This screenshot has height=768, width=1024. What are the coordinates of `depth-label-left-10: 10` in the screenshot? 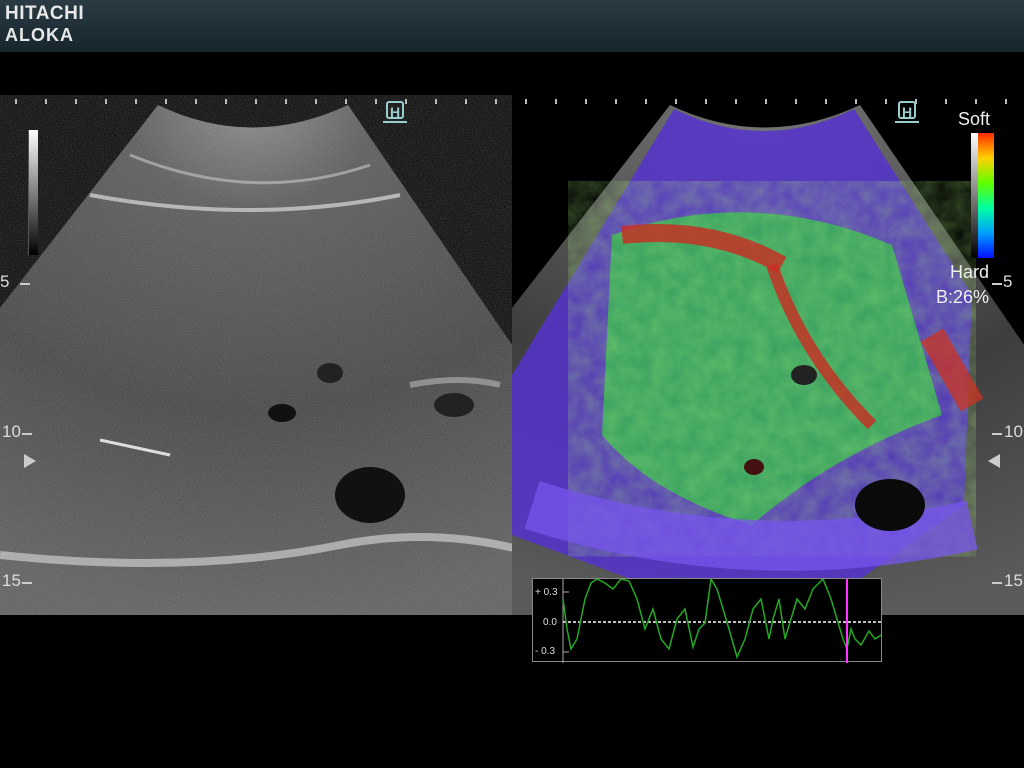 It's located at (11, 431).